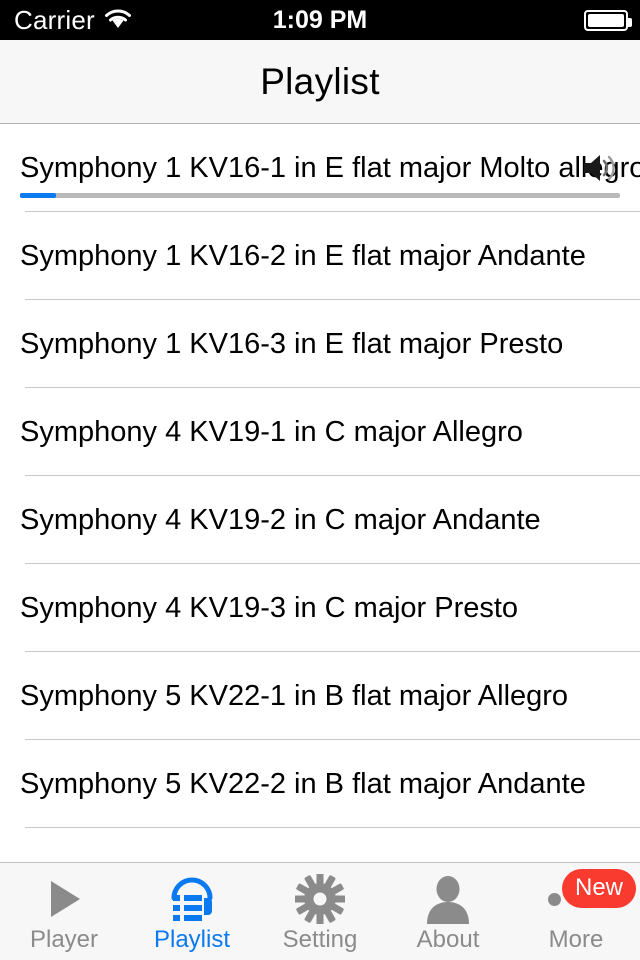  What do you see at coordinates (280, 519) in the screenshot?
I see `playlist-row-title: Symphony 4 KV19-2 in C major Andante` at bounding box center [280, 519].